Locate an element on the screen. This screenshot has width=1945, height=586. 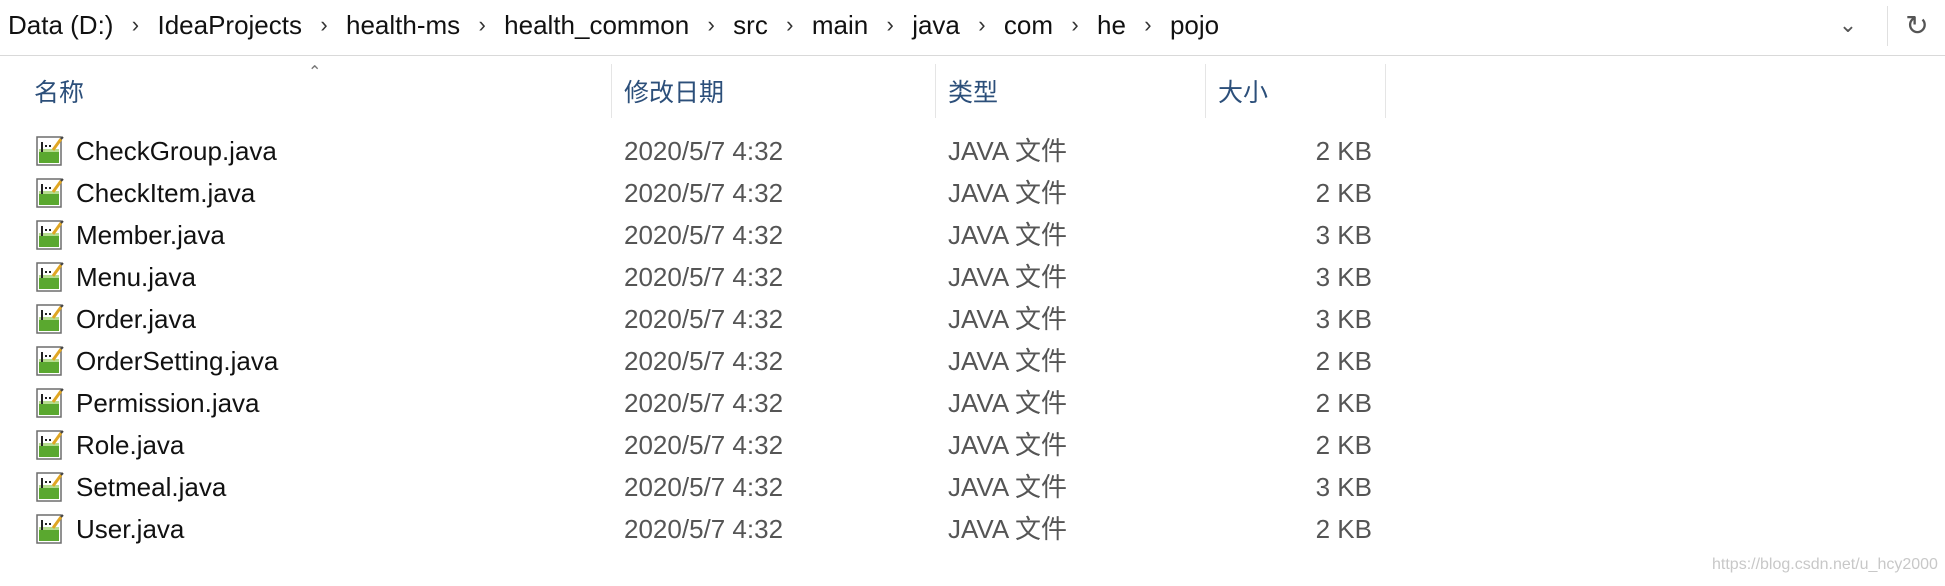
file-name: Setmeal.java is located at coordinates (151, 487).